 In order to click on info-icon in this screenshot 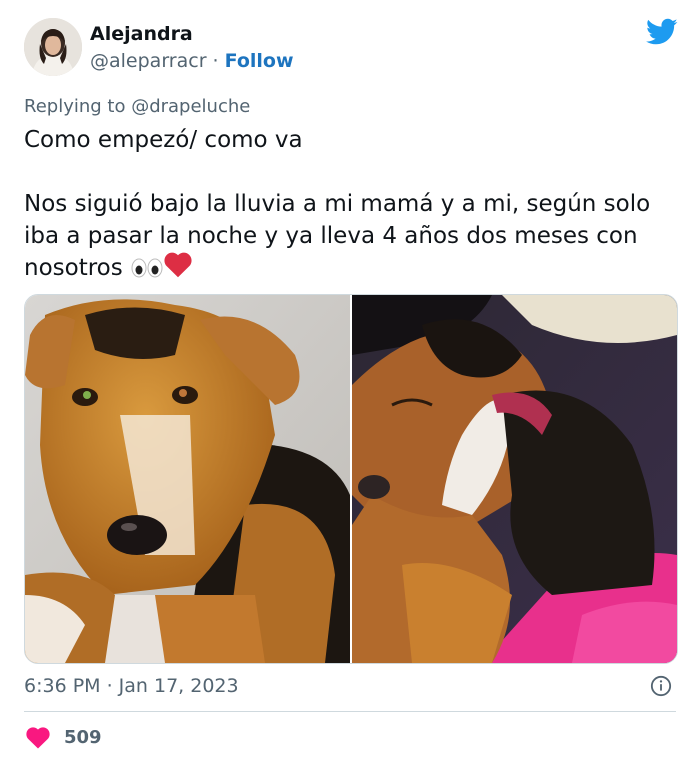, I will do `click(661, 686)`.